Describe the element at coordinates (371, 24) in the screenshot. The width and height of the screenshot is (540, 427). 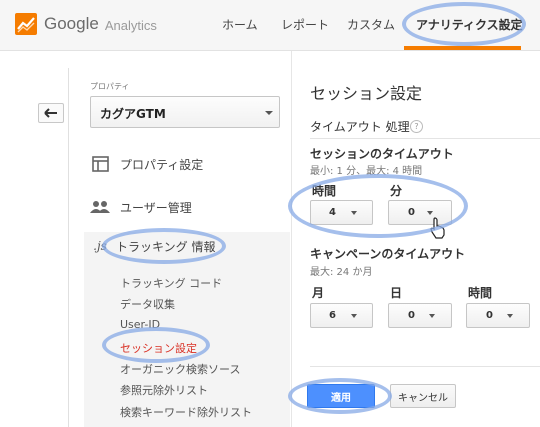
I see `nav-custom: カスタム` at that location.